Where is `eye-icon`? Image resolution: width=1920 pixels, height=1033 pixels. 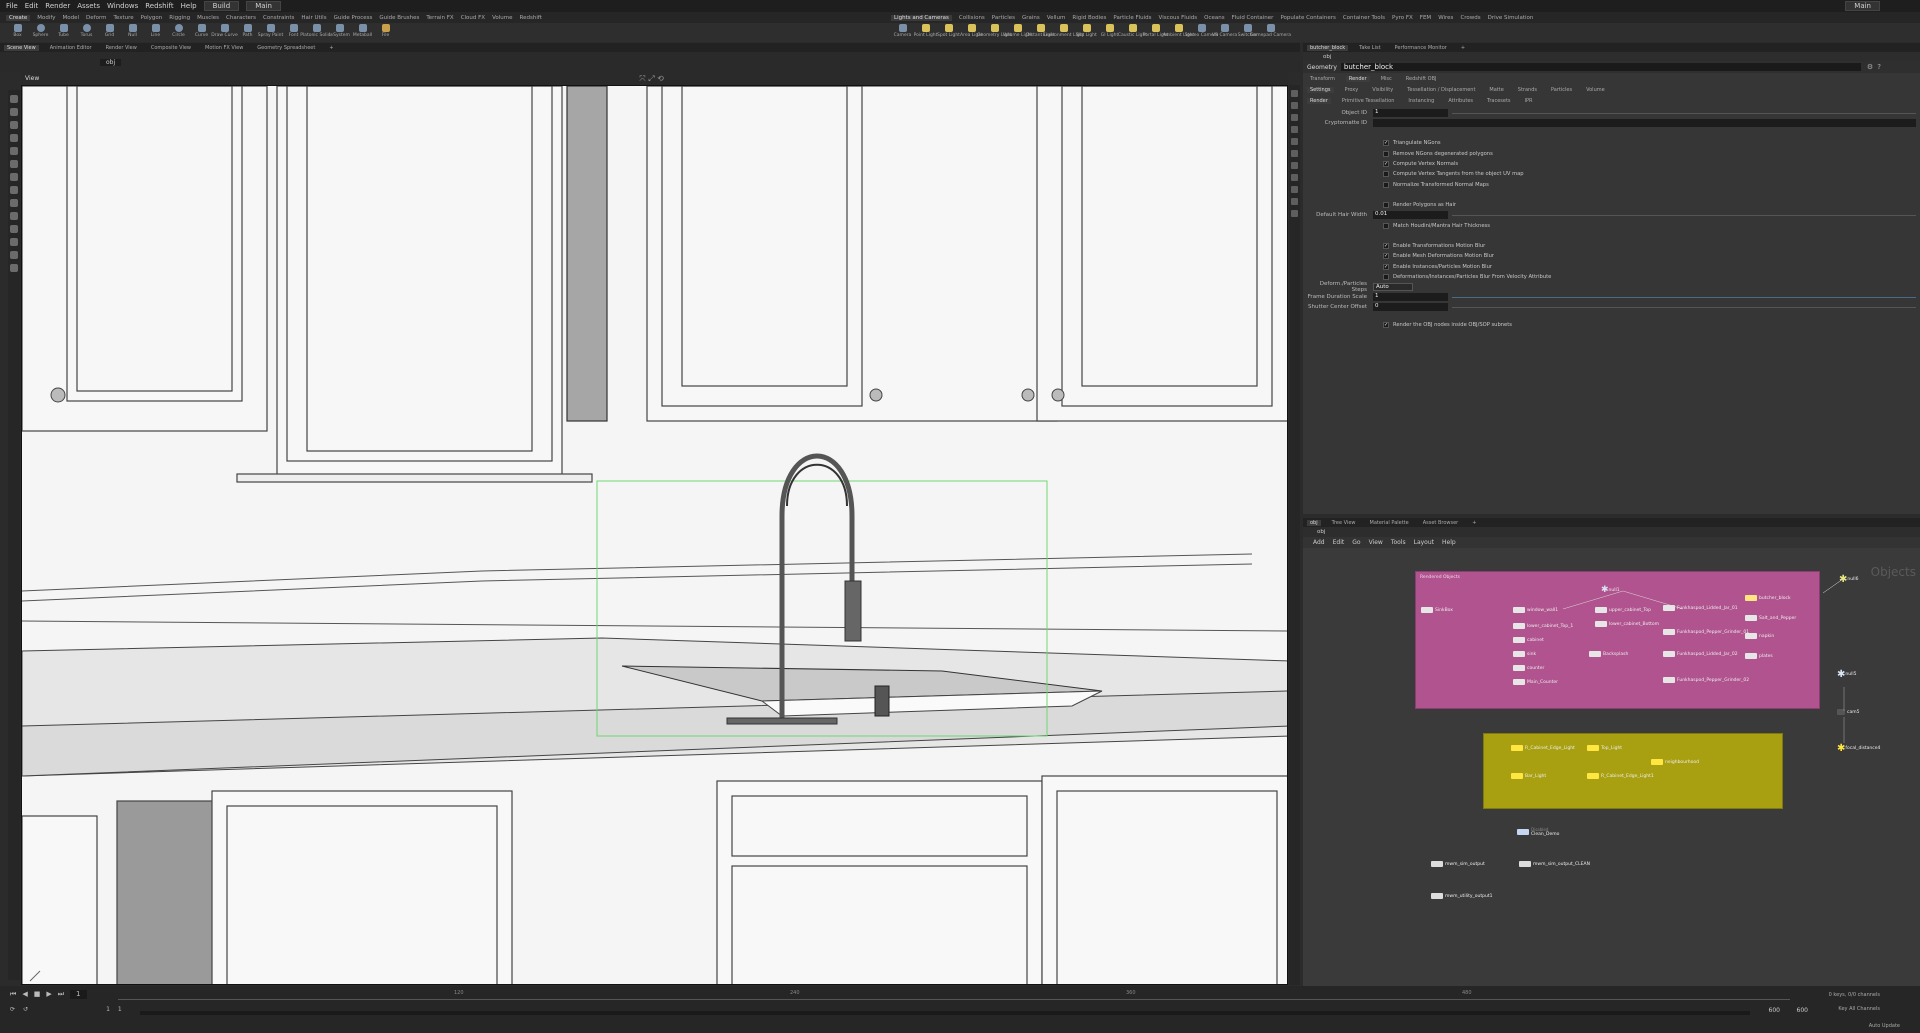
eye-icon is located at coordinates (14, 268).